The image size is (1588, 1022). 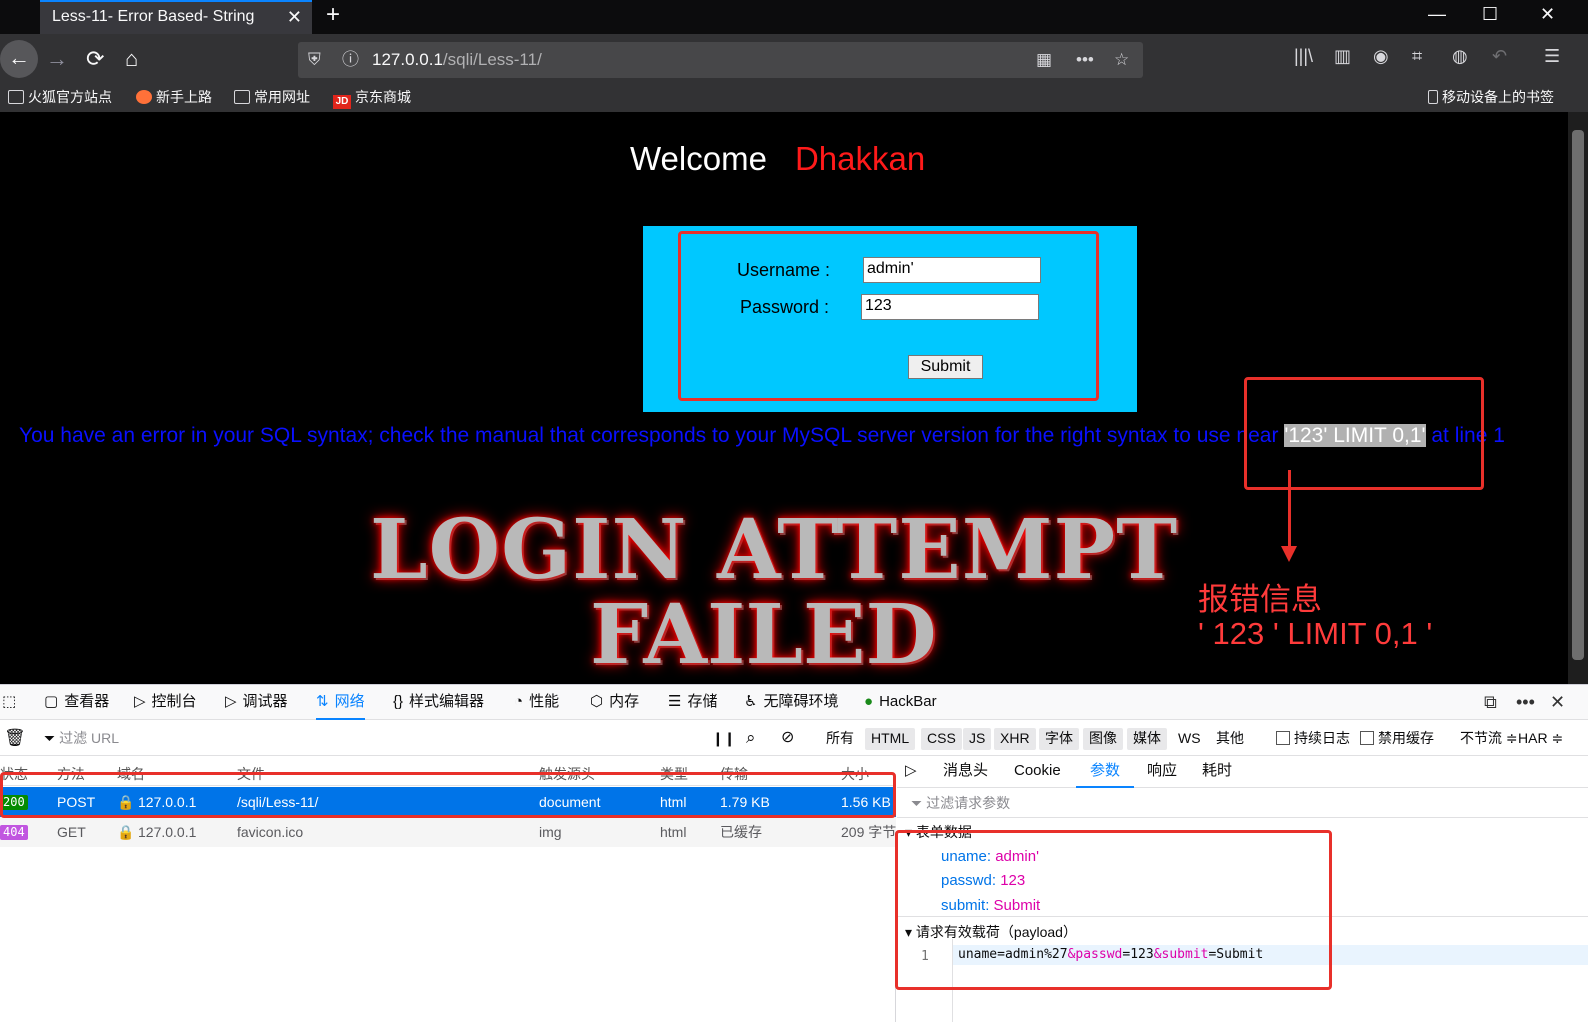 What do you see at coordinates (890, 739) in the screenshot?
I see `type-filter-html: HTML` at bounding box center [890, 739].